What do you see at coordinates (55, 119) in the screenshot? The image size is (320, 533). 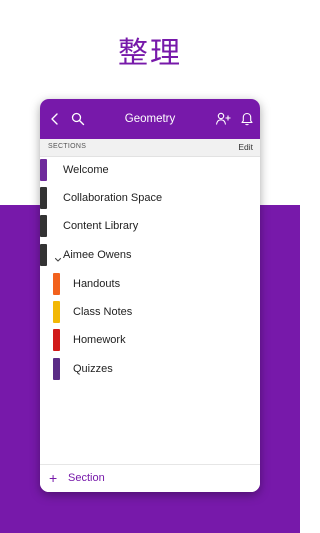 I see `chevron-left-icon` at bounding box center [55, 119].